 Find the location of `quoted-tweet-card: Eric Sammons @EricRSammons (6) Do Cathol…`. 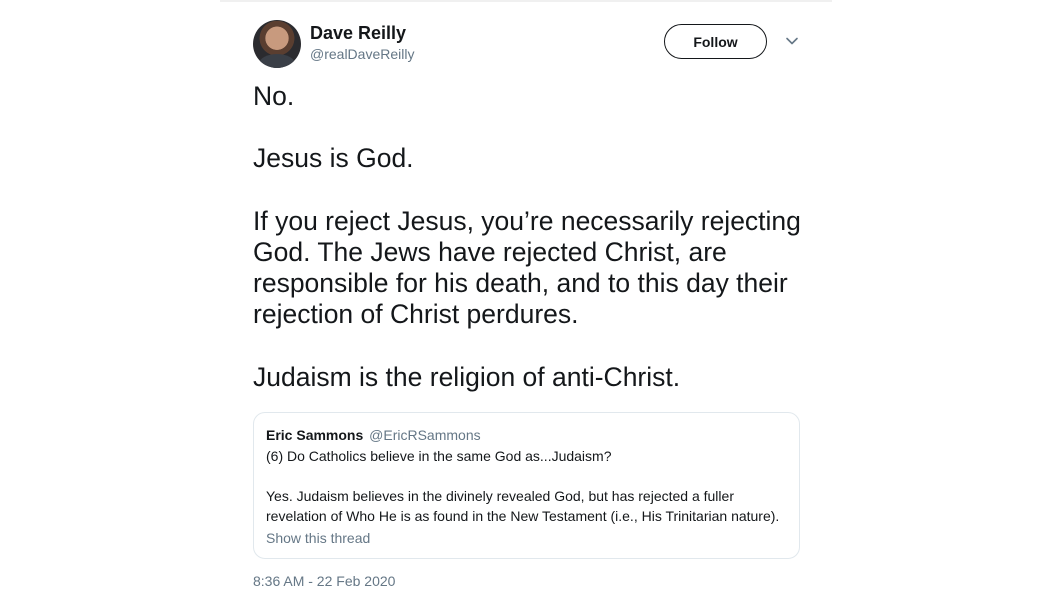

quoted-tweet-card: Eric Sammons @EricRSammons (6) Do Cathol… is located at coordinates (526, 485).